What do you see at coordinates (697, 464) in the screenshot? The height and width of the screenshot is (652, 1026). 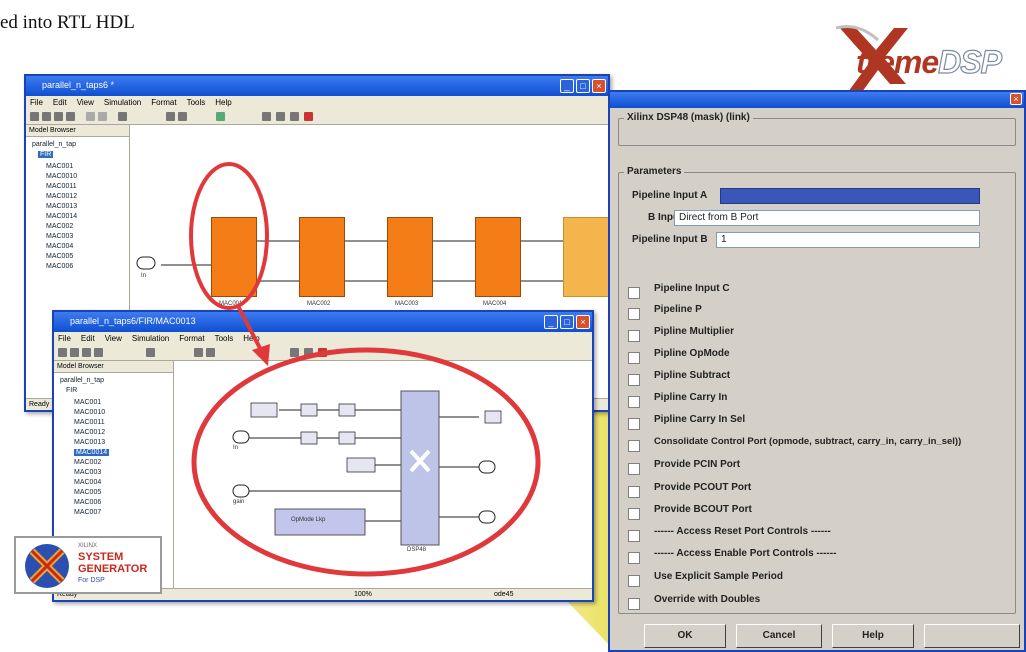 I see `checkbox-label: Provide PCIN Port` at bounding box center [697, 464].